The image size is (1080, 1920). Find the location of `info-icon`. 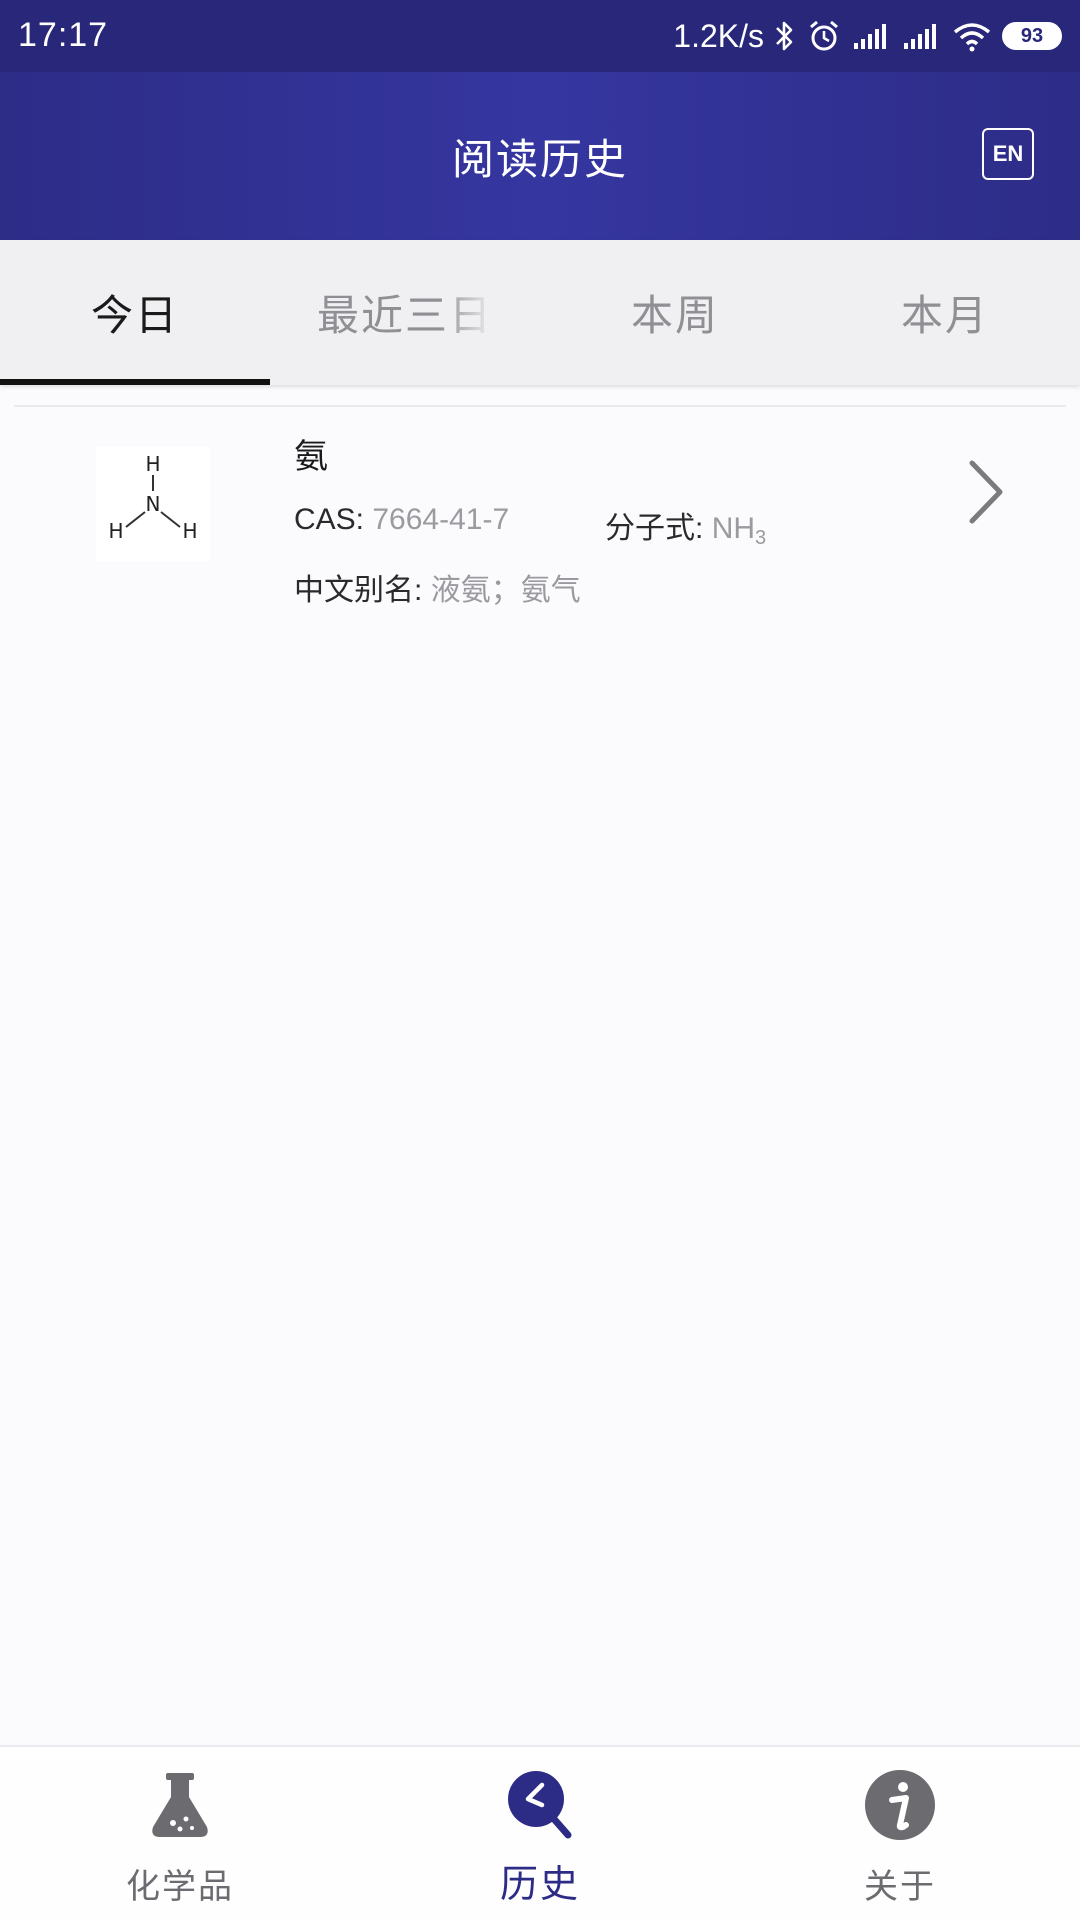

info-icon is located at coordinates (900, 1805).